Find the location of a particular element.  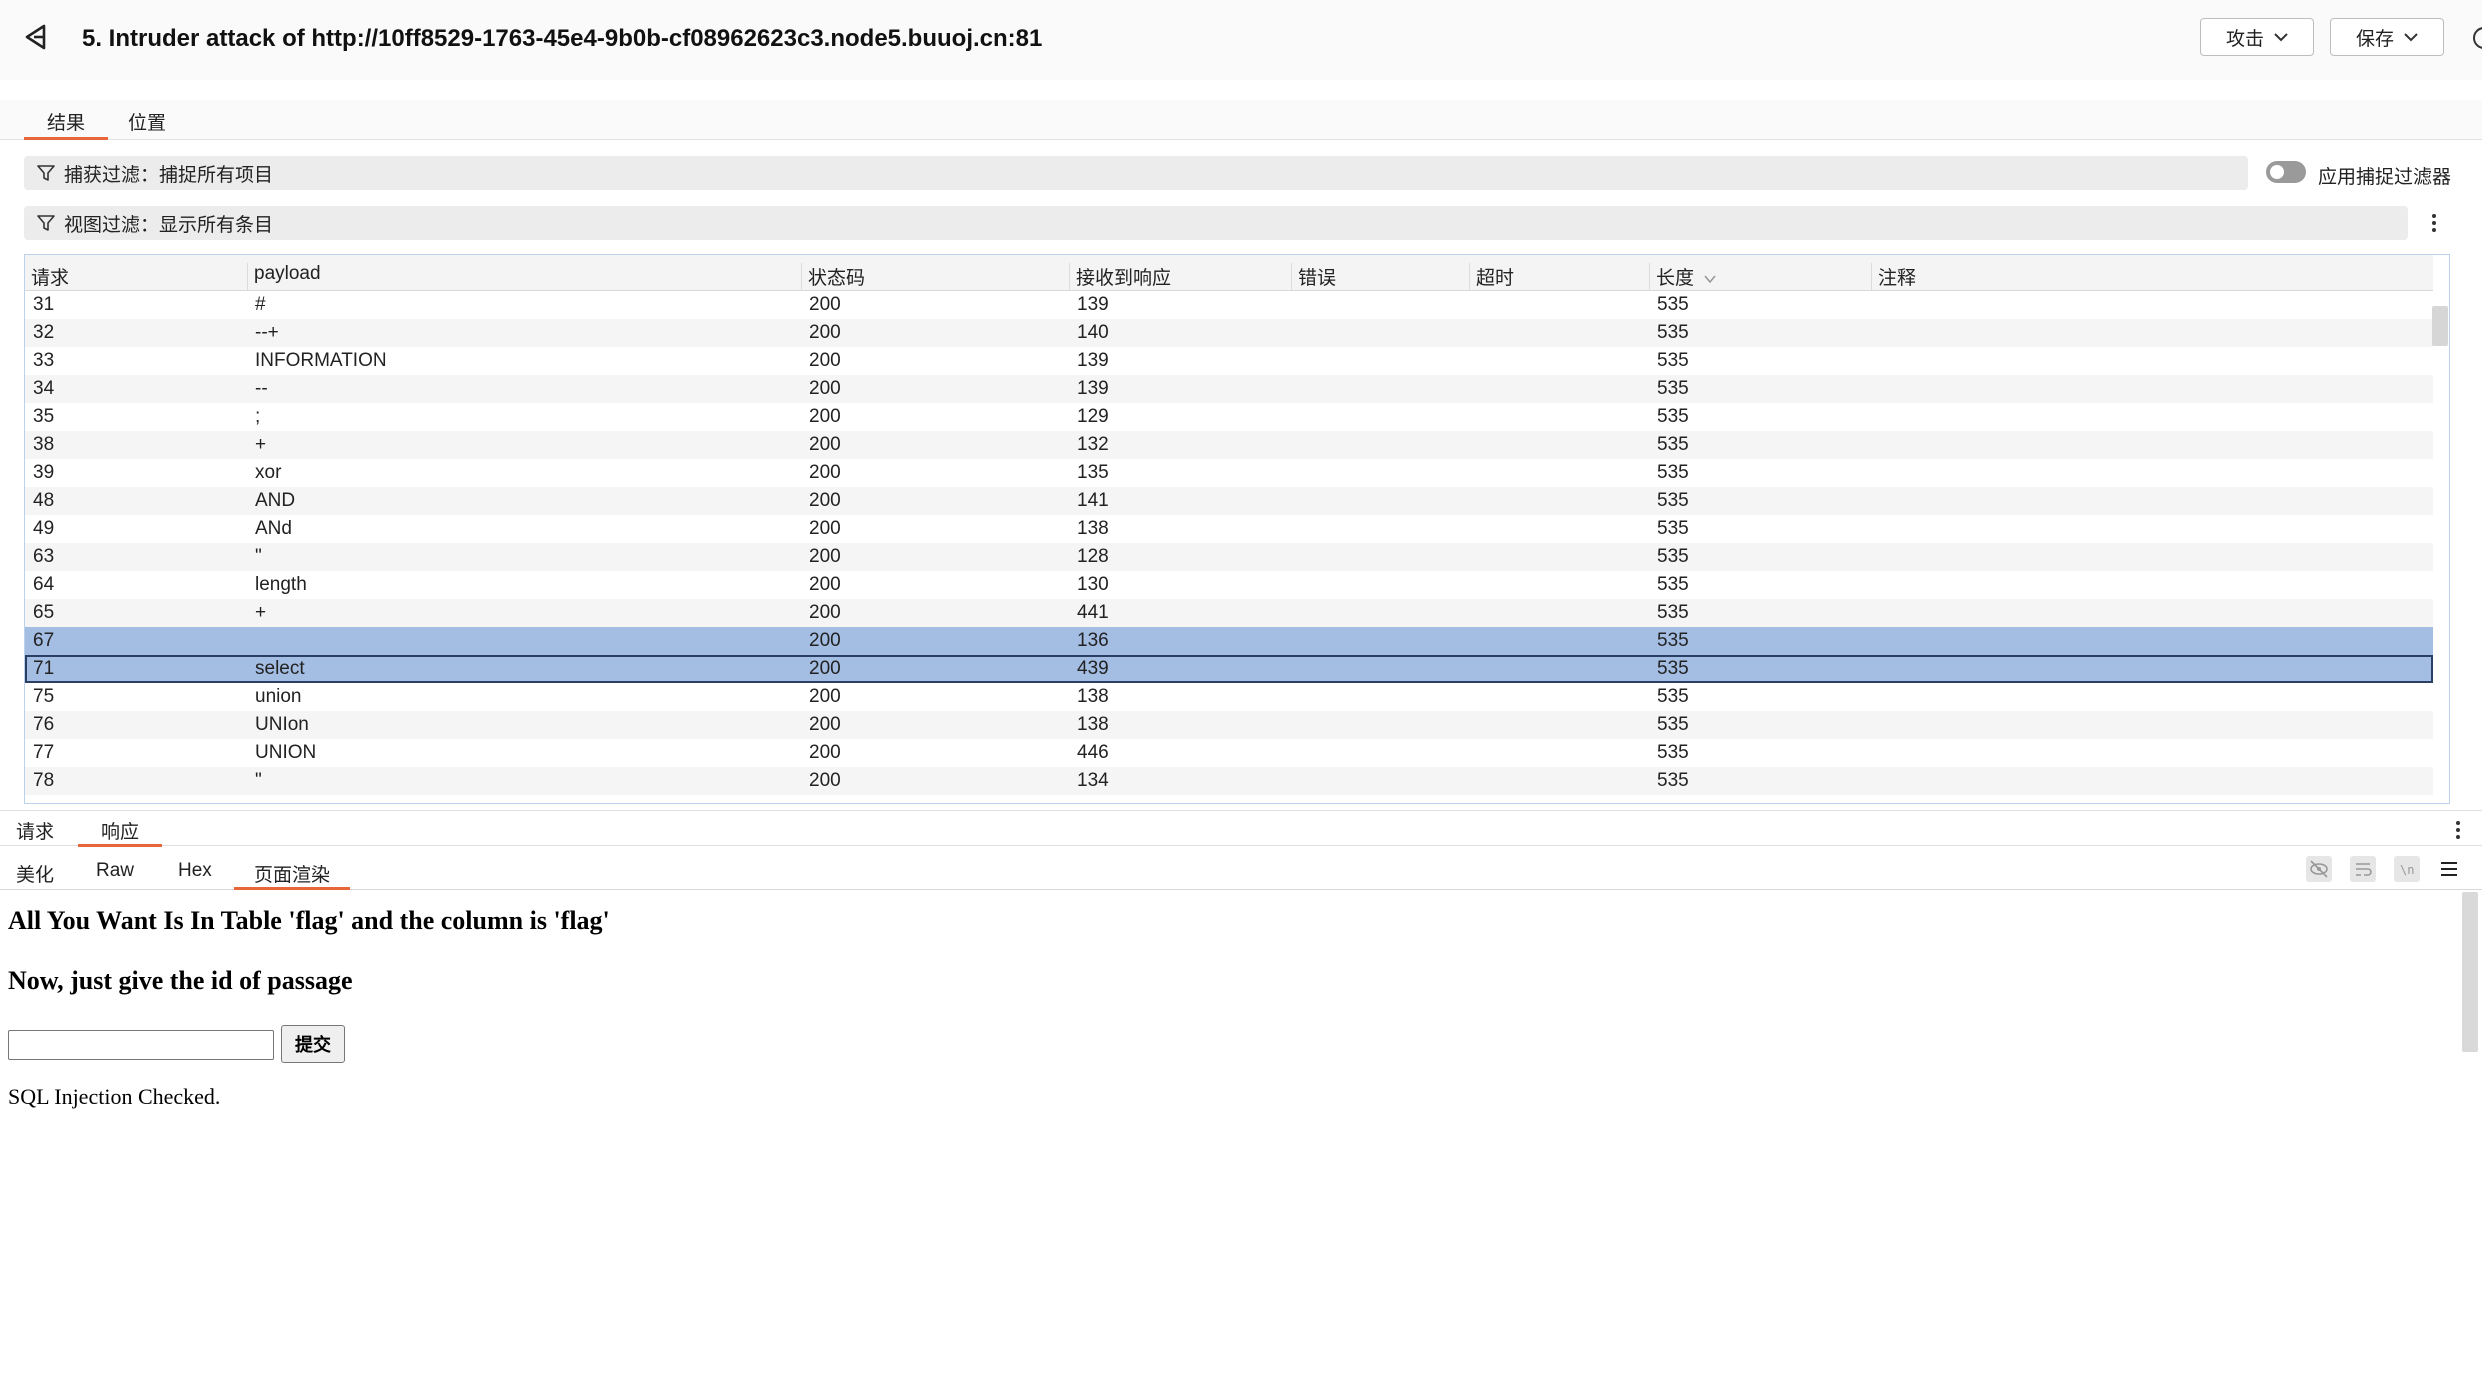

tab-positions: 位置 is located at coordinates (147, 124).